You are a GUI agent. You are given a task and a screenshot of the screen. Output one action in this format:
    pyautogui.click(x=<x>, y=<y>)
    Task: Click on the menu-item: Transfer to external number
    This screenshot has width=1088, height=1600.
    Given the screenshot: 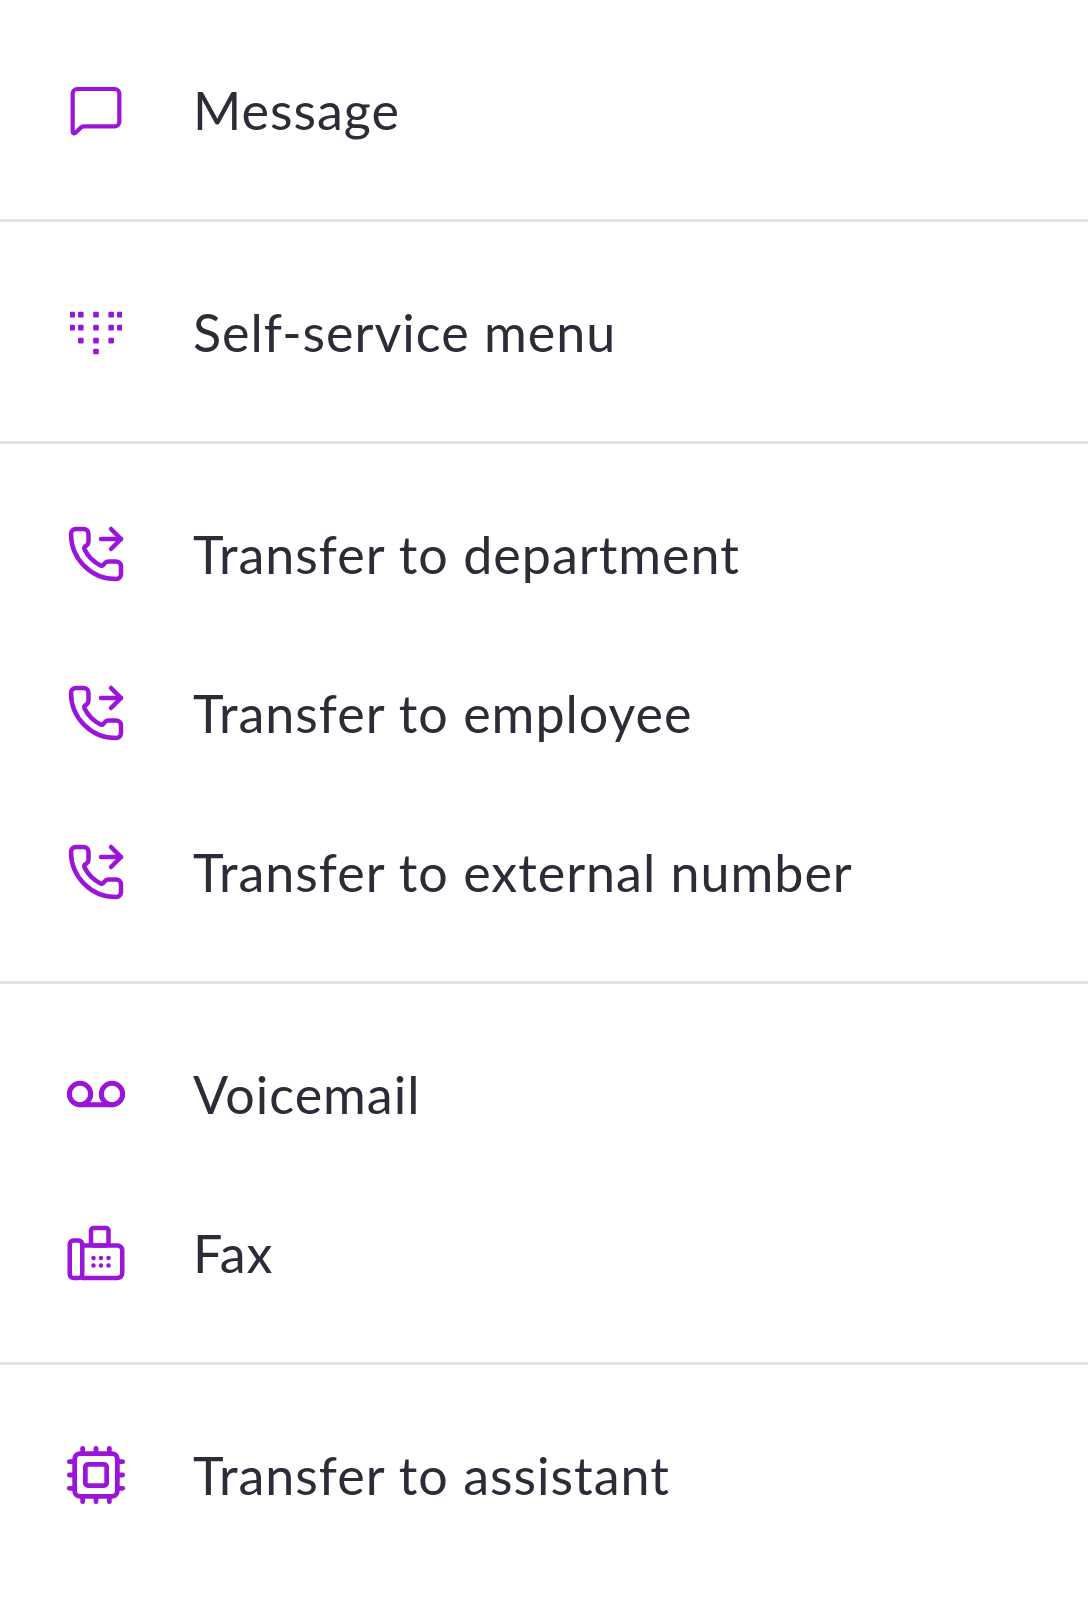 What is the action you would take?
    pyautogui.click(x=544, y=871)
    